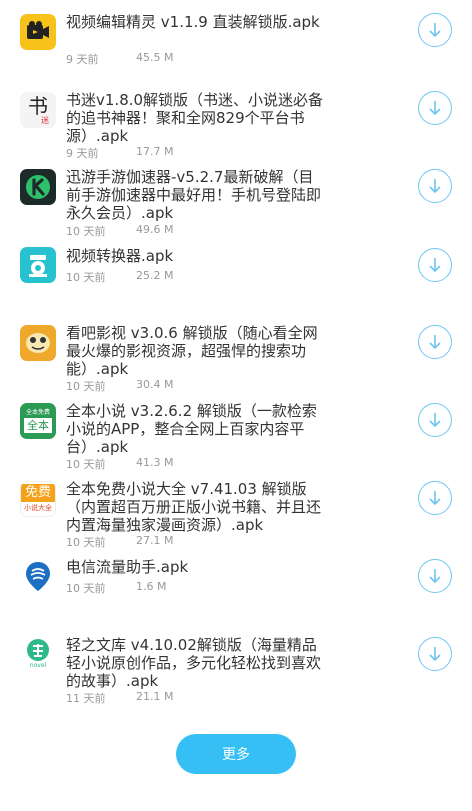  What do you see at coordinates (38, 187) in the screenshot?
I see `xunyou-icon` at bounding box center [38, 187].